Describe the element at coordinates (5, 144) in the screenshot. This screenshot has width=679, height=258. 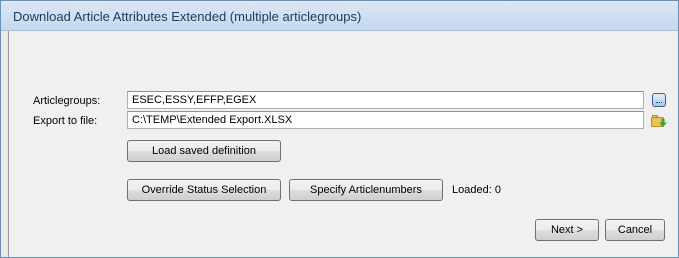
I see `left-panel-edge` at that location.